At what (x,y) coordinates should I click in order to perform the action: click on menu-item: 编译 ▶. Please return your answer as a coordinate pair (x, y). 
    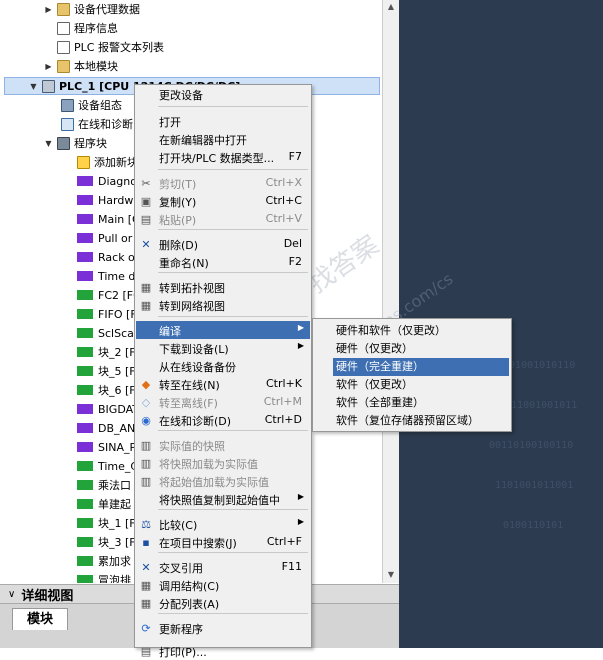
    Looking at the image, I should click on (223, 330).